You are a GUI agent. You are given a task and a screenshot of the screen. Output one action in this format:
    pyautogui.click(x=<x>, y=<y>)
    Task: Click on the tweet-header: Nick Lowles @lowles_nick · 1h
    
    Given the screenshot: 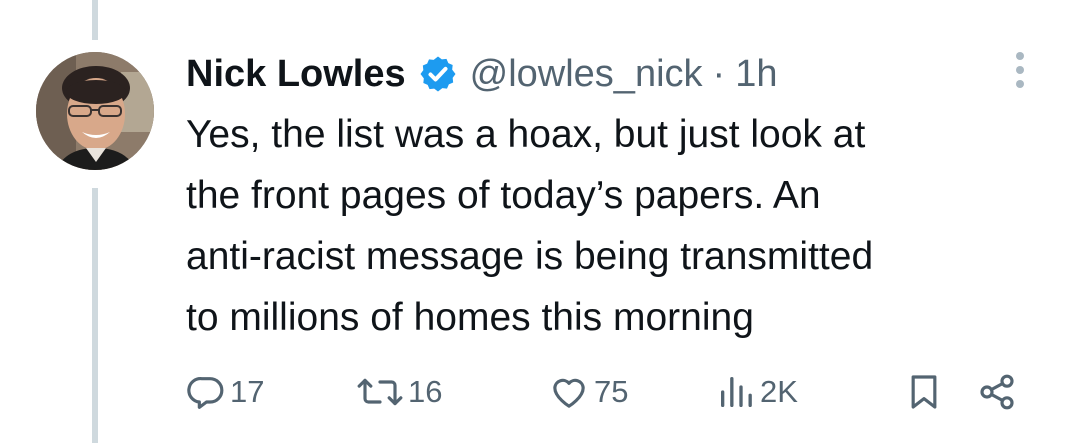 What is the action you would take?
    pyautogui.click(x=481, y=74)
    